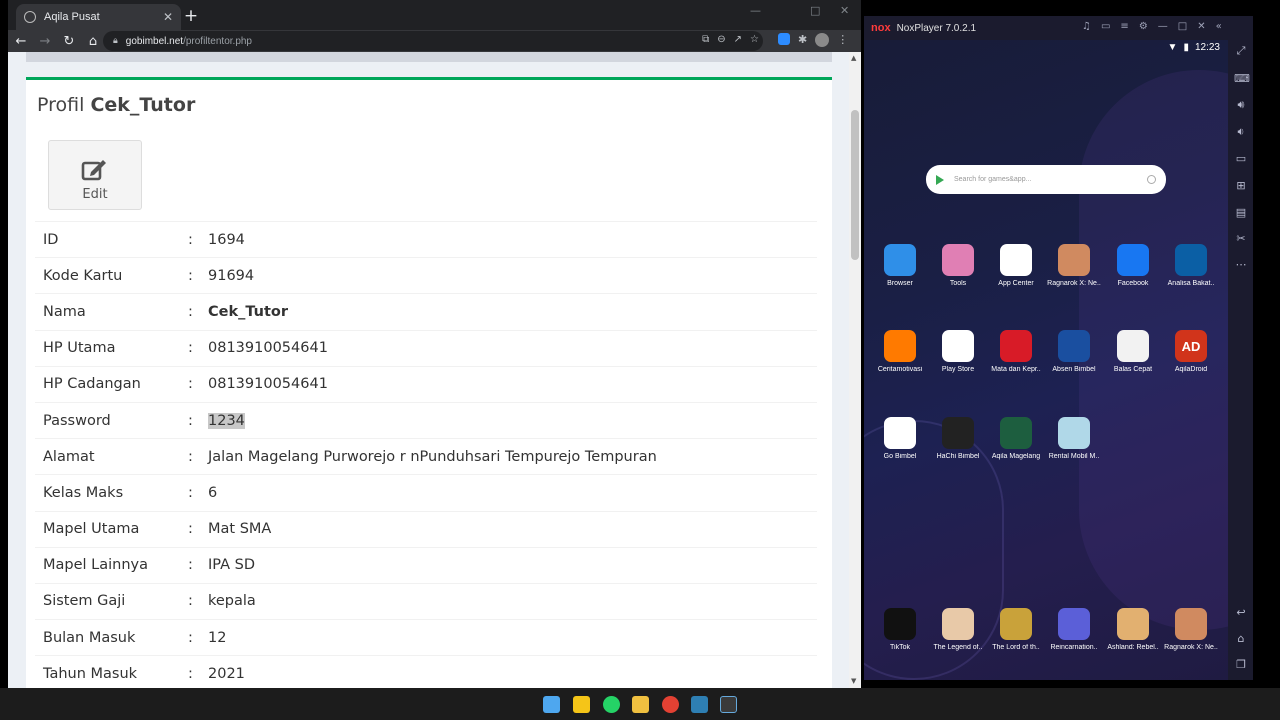 This screenshot has width=1280, height=720. What do you see at coordinates (168, 17) in the screenshot?
I see `close-tab-icon: ✕` at bounding box center [168, 17].